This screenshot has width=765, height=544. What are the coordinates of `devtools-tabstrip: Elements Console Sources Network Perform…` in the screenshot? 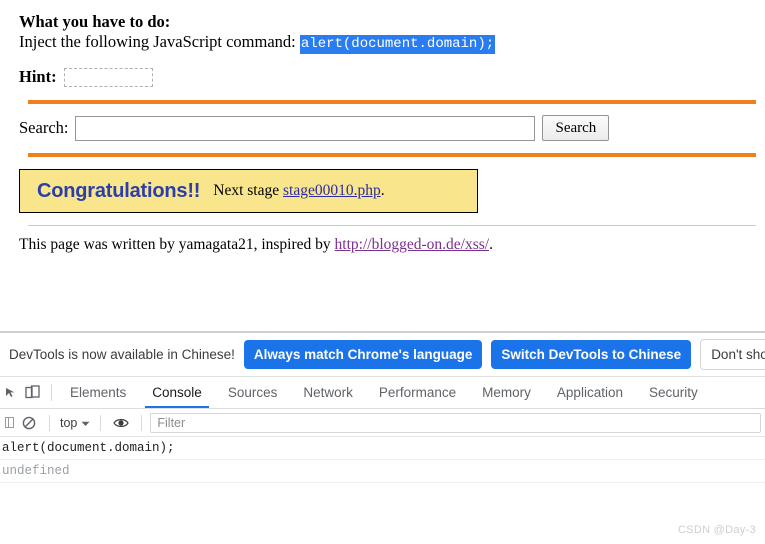 It's located at (382, 393).